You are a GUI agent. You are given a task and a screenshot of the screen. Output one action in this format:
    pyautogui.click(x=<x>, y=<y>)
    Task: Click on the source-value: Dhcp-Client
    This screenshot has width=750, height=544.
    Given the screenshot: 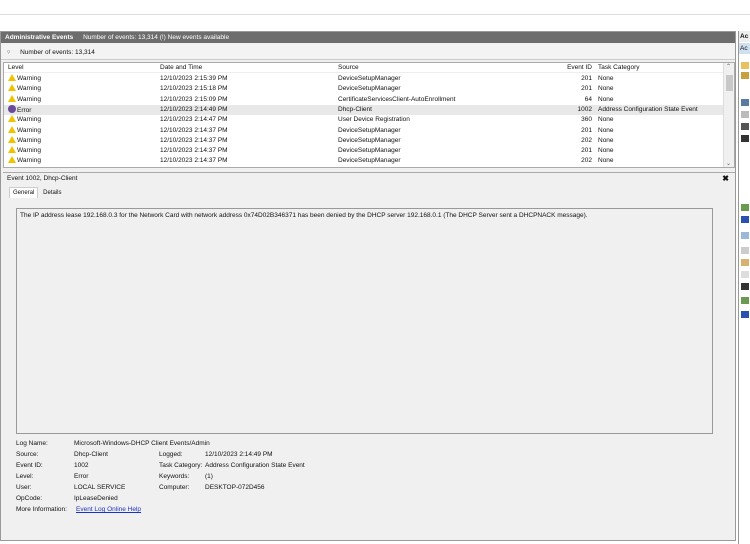 What is the action you would take?
    pyautogui.click(x=91, y=454)
    